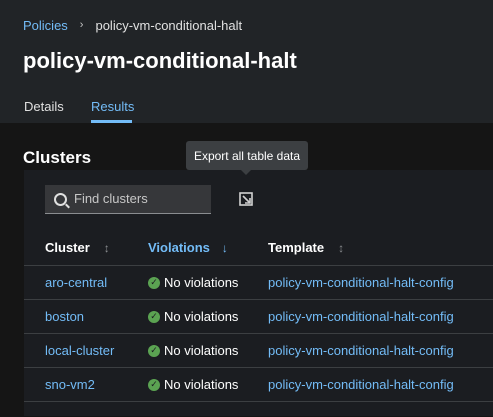 The height and width of the screenshot is (417, 493). I want to click on cluster-link: sno-vm2, so click(70, 384).